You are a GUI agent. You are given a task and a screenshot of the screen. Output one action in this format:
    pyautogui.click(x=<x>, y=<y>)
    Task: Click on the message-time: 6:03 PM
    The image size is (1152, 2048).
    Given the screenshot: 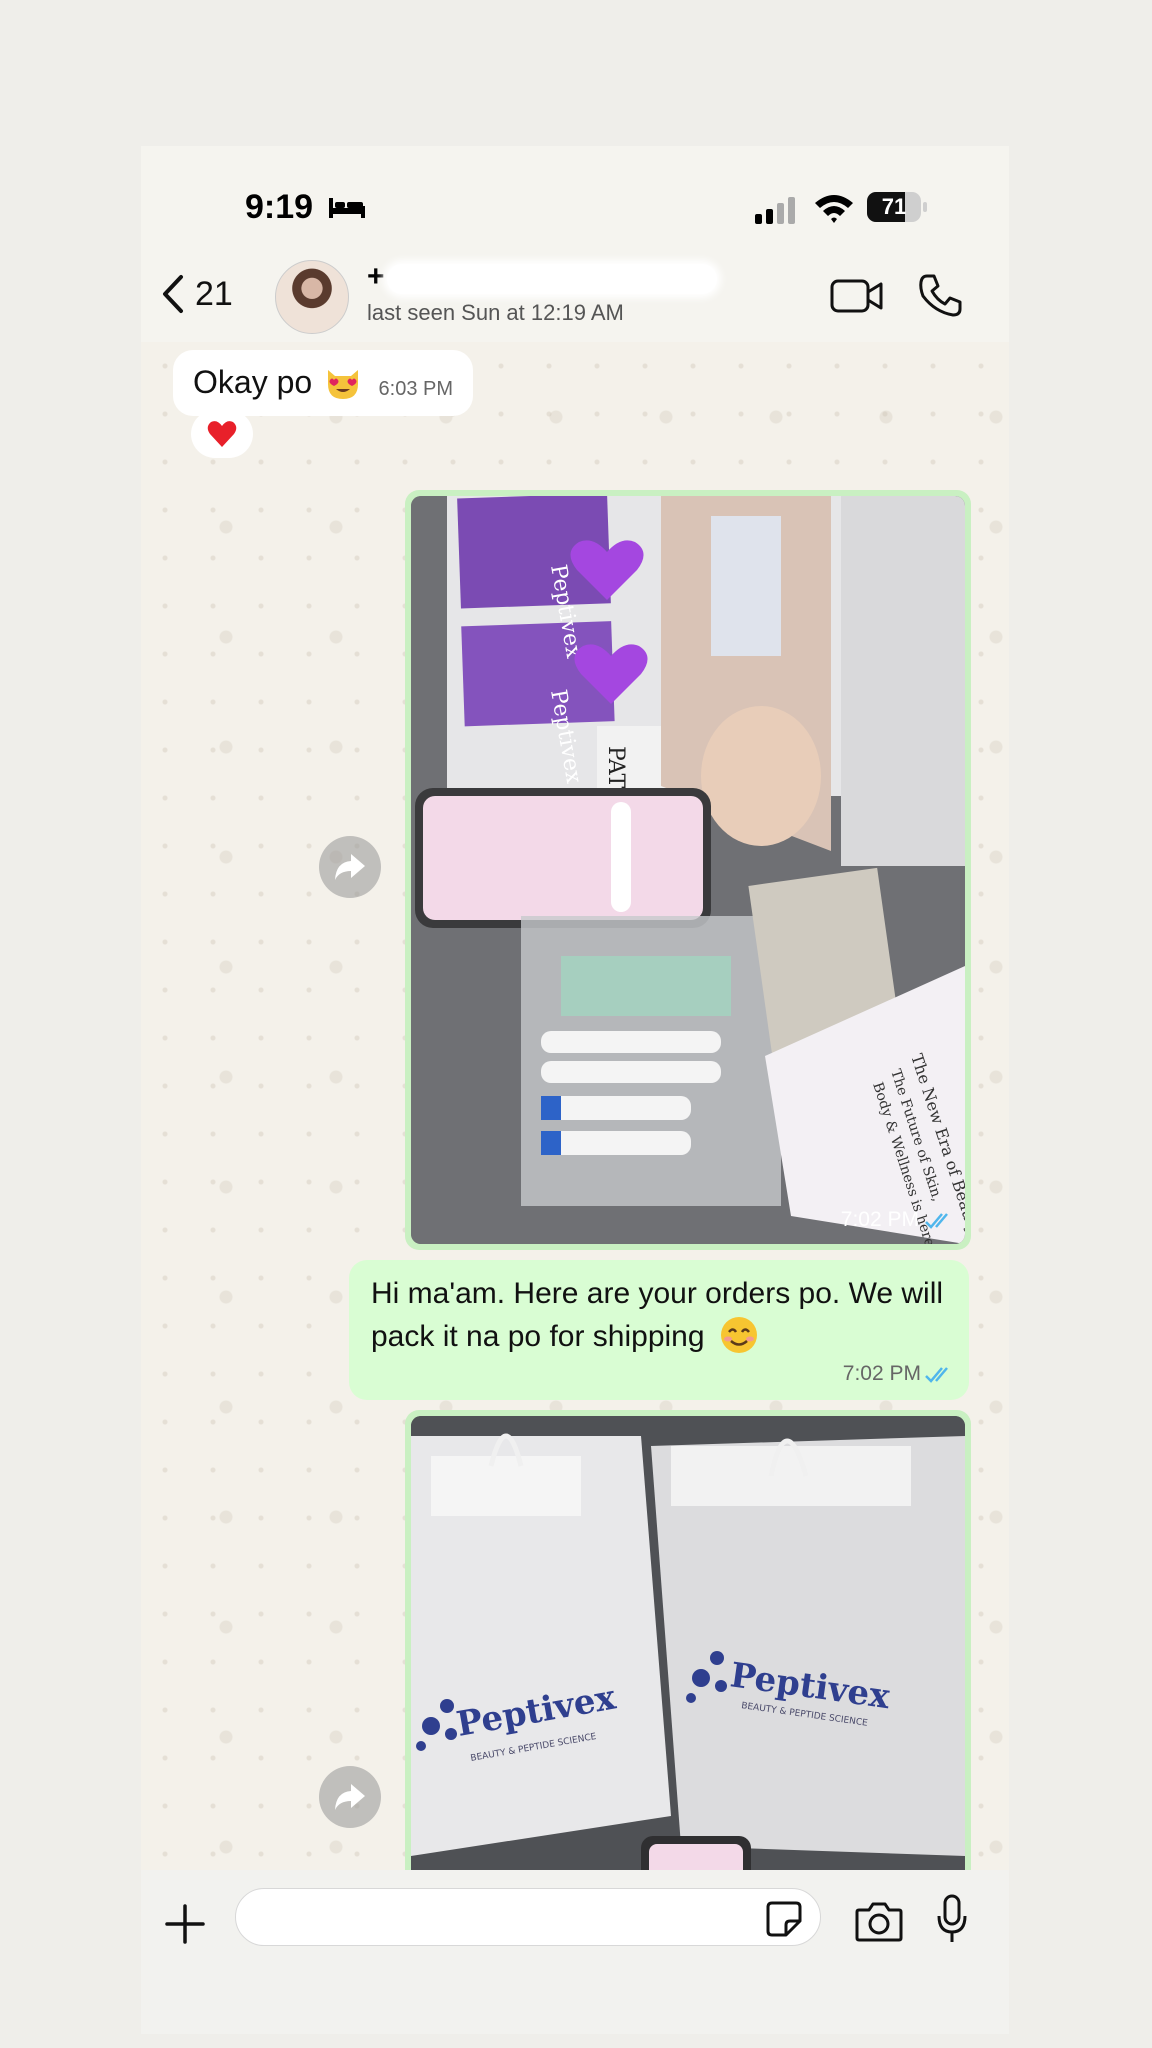 What is the action you would take?
    pyautogui.click(x=415, y=389)
    